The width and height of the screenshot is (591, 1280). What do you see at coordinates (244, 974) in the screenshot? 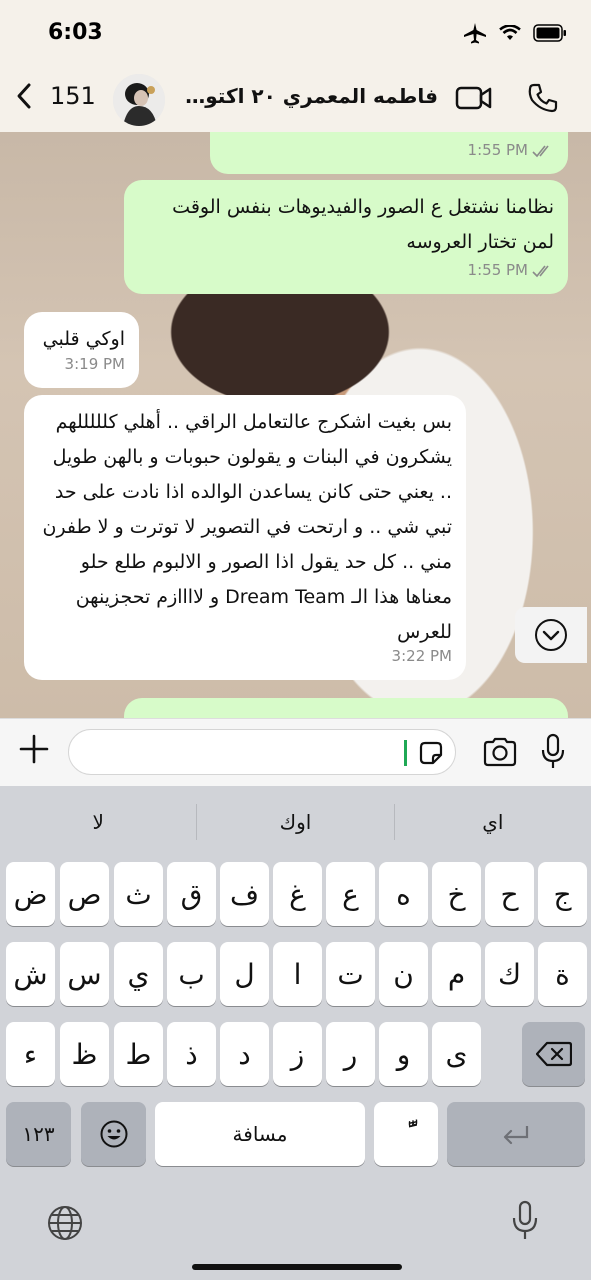
I see `key: ل` at bounding box center [244, 974].